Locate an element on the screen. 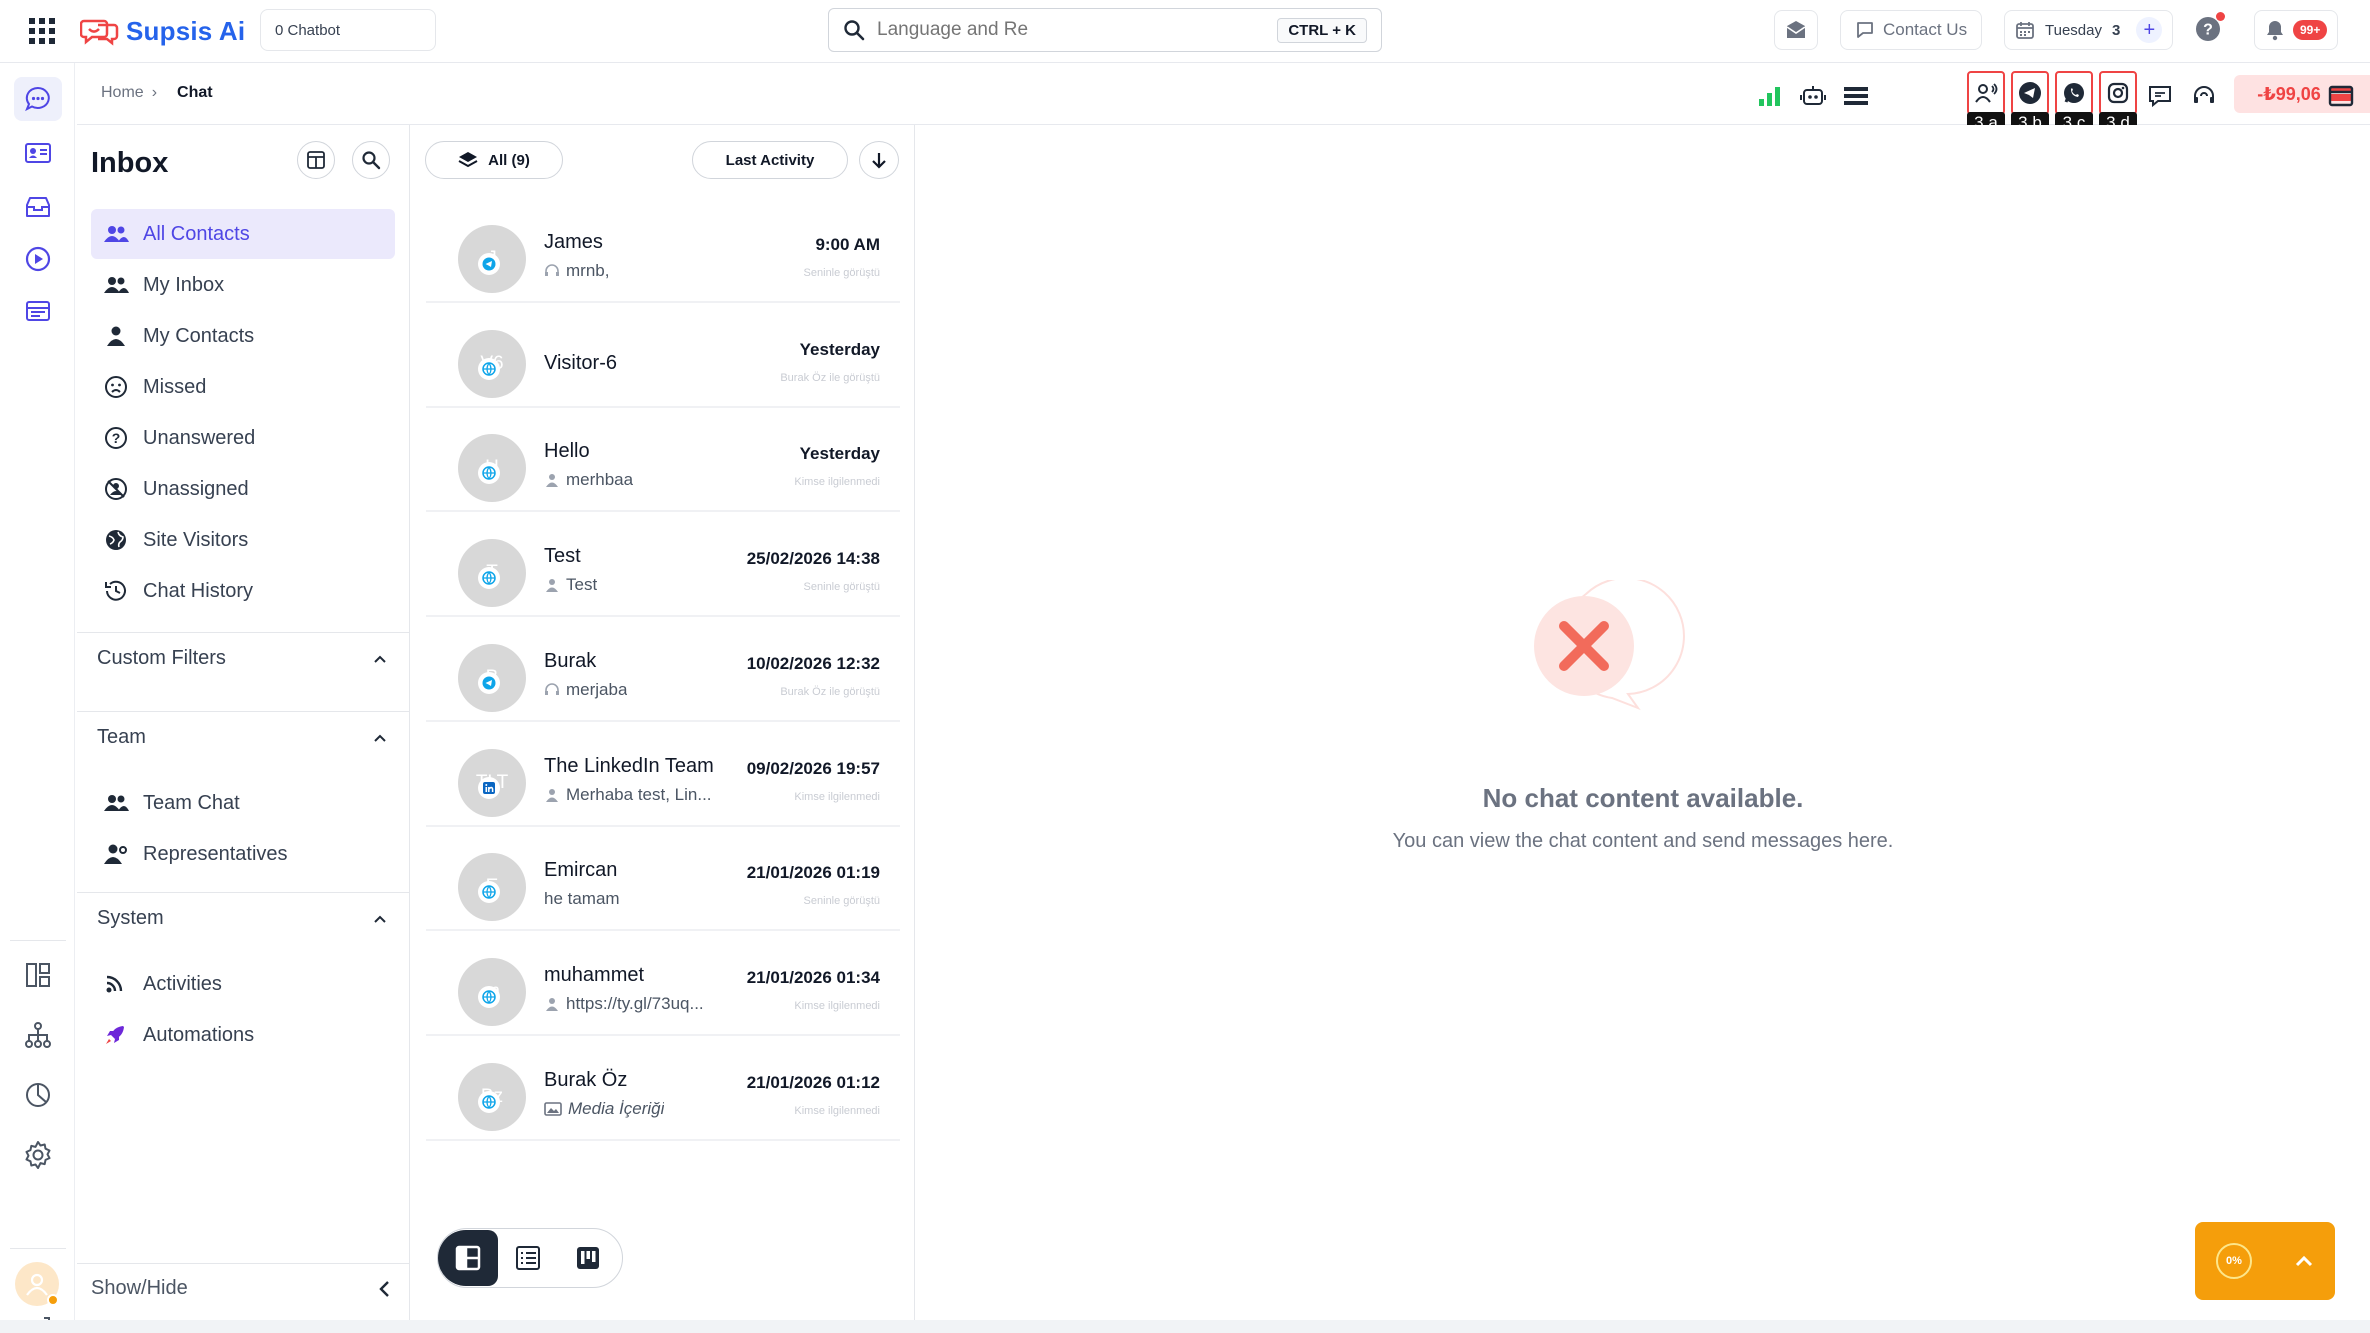 This screenshot has height=1333, width=2370. team-label: Team is located at coordinates (121, 737).